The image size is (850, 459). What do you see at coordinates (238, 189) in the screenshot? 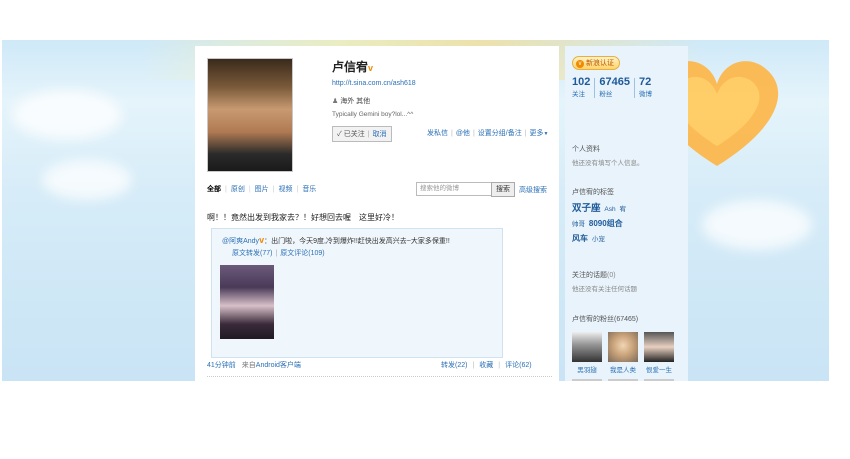
I see `tab-original: 原创` at bounding box center [238, 189].